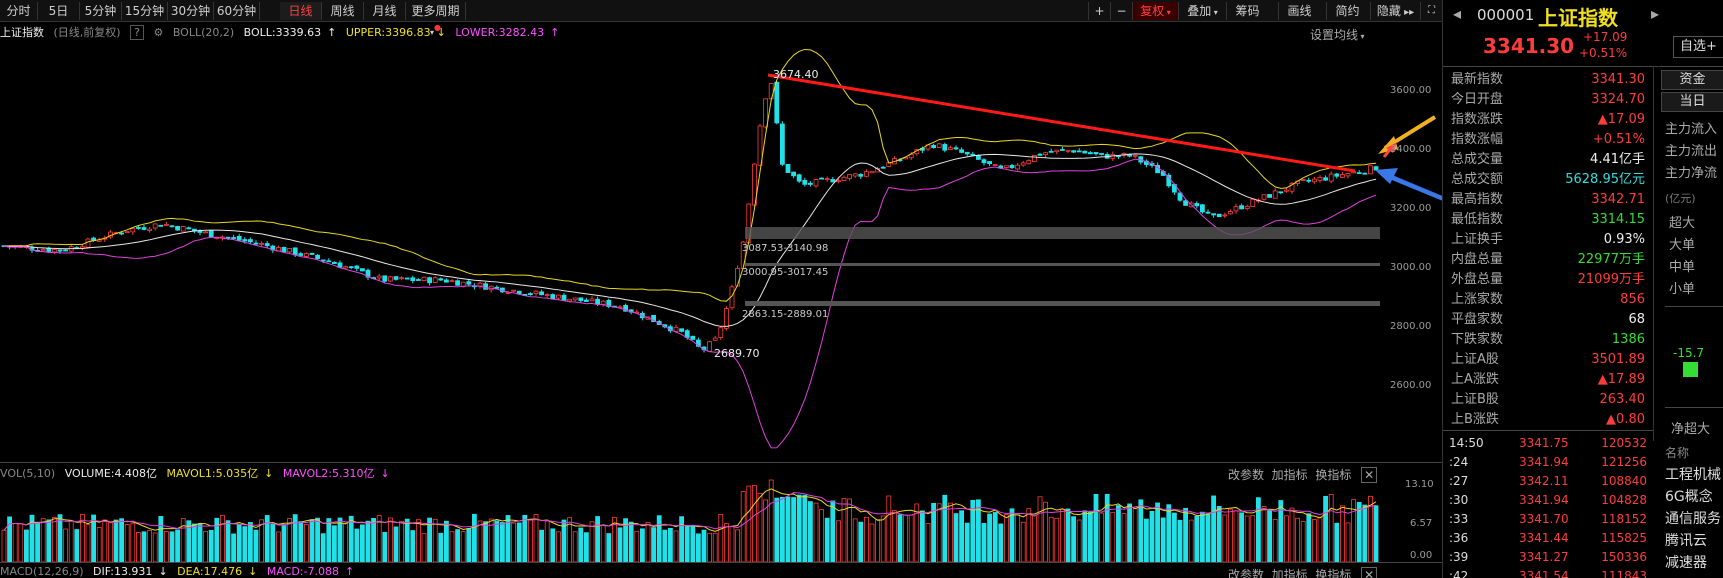  I want to click on chevron-right-icon: ▸, so click(1655, 13).